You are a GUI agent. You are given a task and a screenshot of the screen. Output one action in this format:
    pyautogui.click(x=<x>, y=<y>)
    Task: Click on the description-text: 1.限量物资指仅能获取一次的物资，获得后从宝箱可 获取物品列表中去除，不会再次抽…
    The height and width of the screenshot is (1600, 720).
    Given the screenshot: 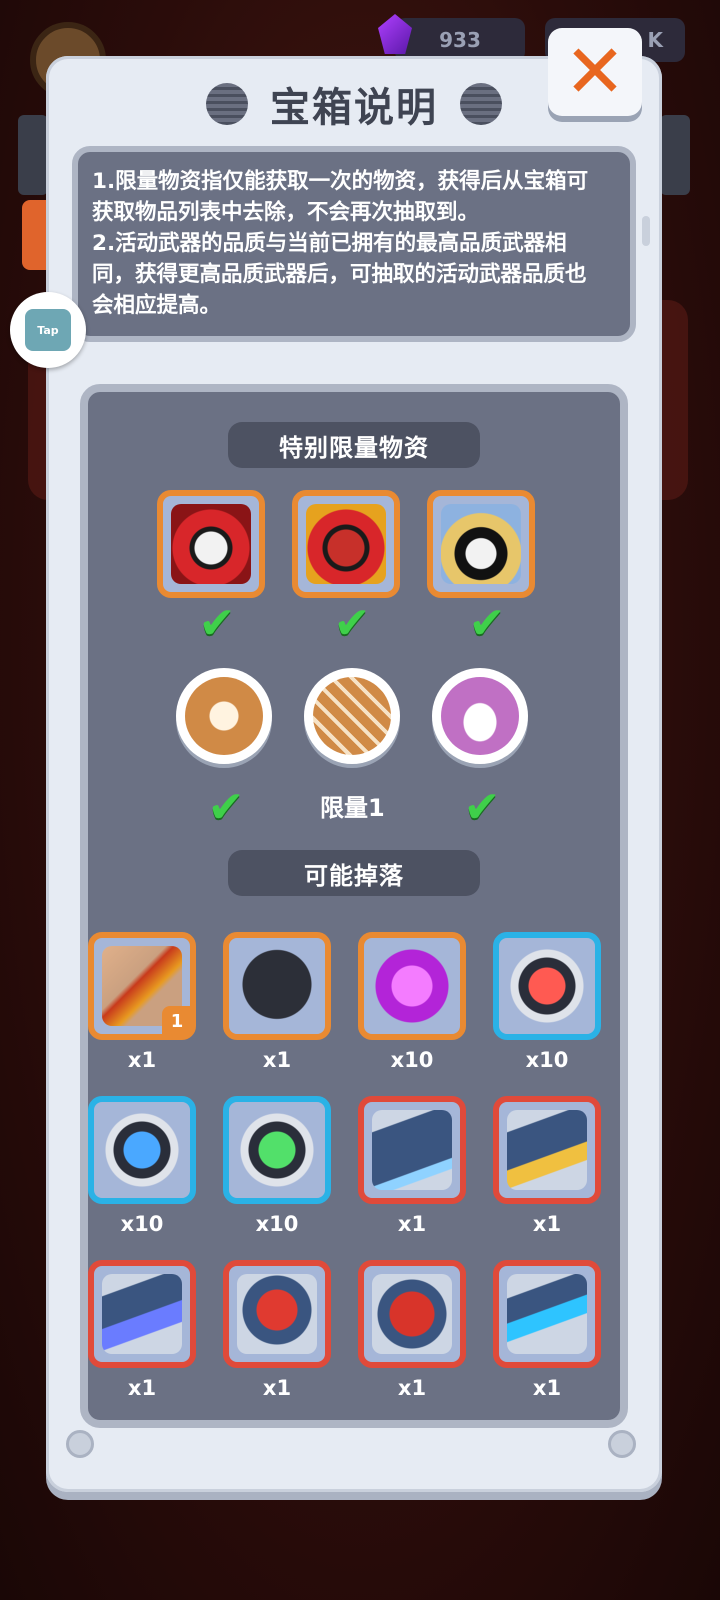 What is the action you would take?
    pyautogui.click(x=354, y=243)
    